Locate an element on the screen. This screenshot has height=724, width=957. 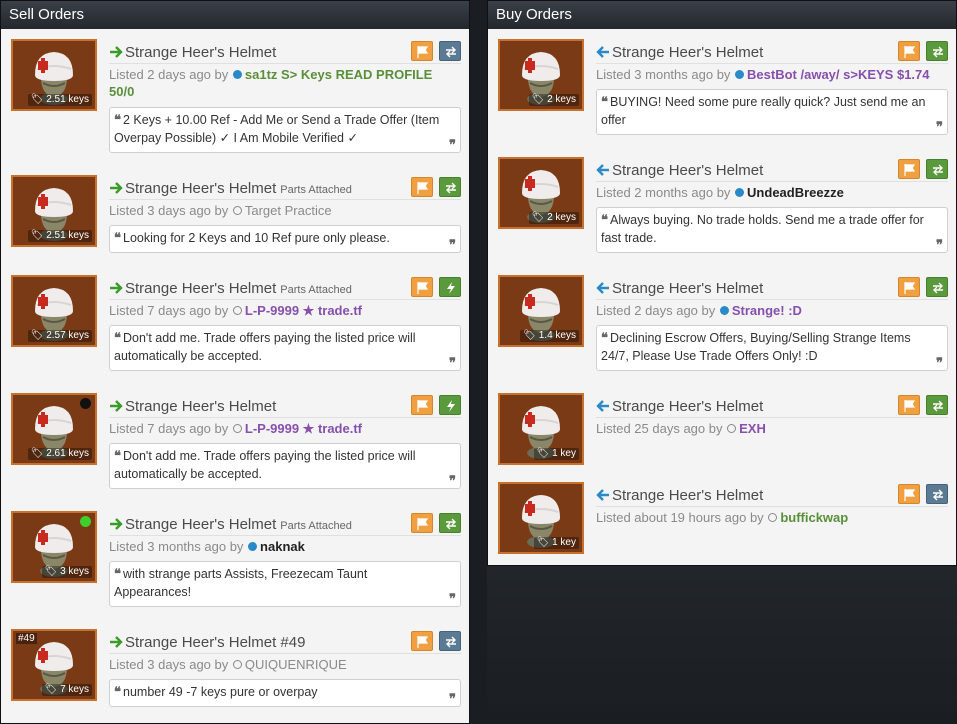
listing-meta: Listed 7 days ago by L-P-9999 ★ trade.tf is located at coordinates (285, 310).